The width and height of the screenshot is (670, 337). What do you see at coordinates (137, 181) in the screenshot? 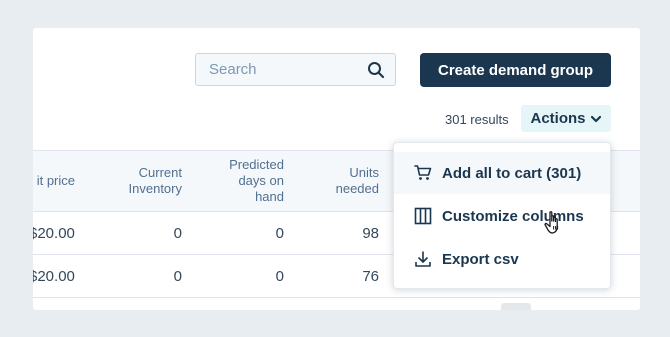
I see `header-current-inventory: Current Inventory` at bounding box center [137, 181].